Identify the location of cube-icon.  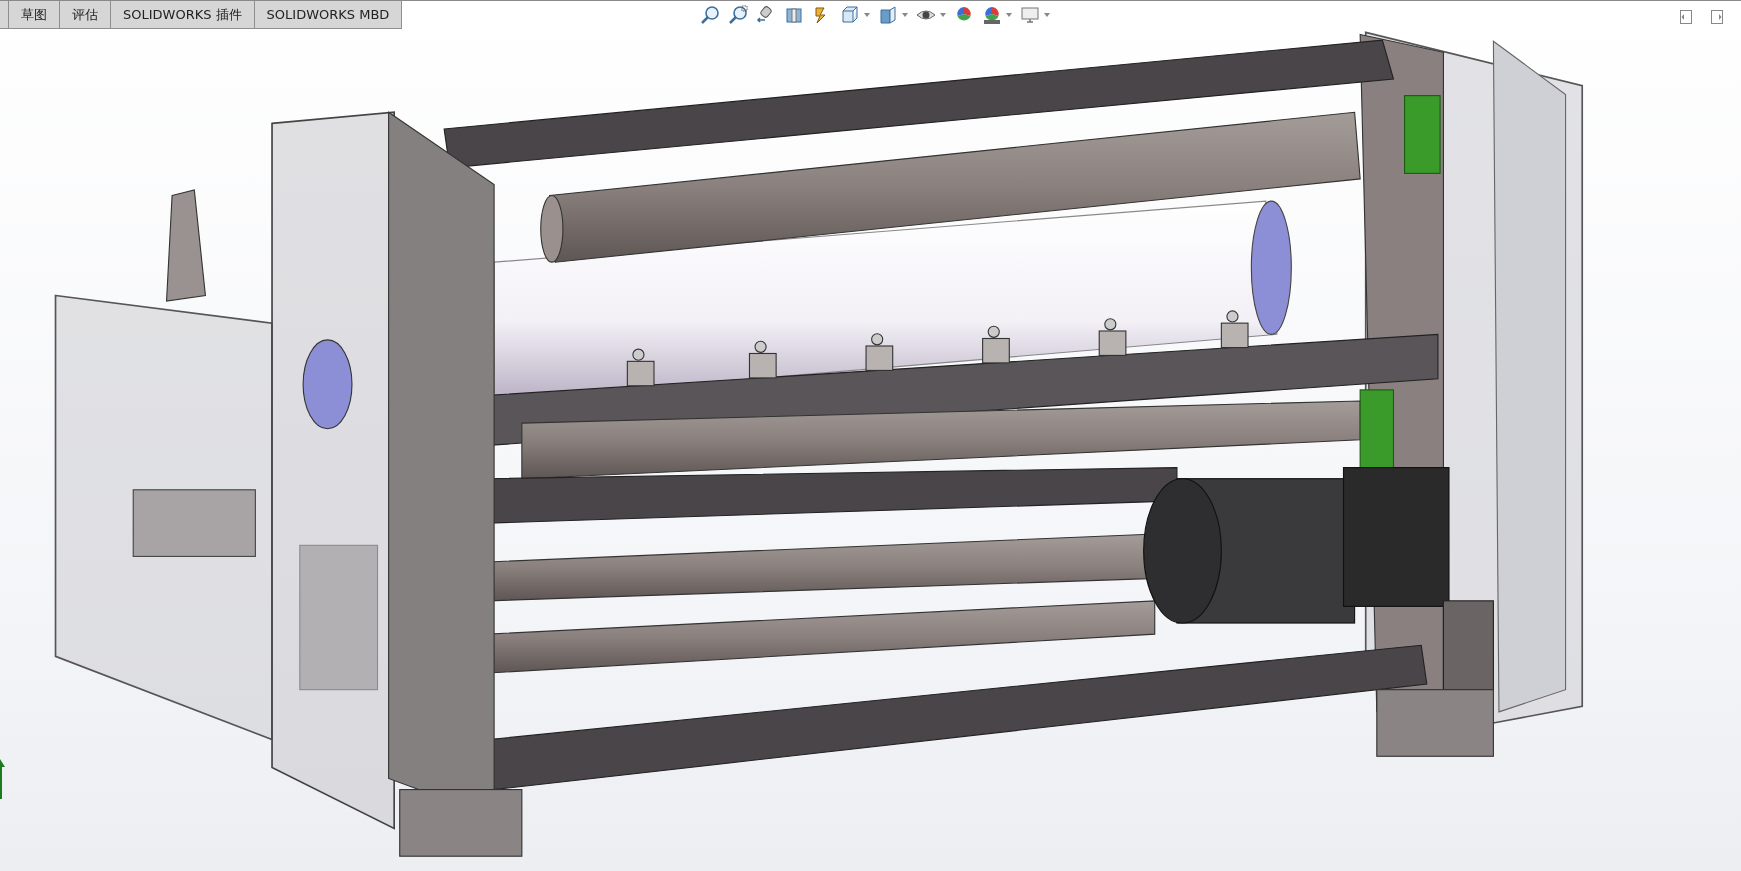
(850, 15).